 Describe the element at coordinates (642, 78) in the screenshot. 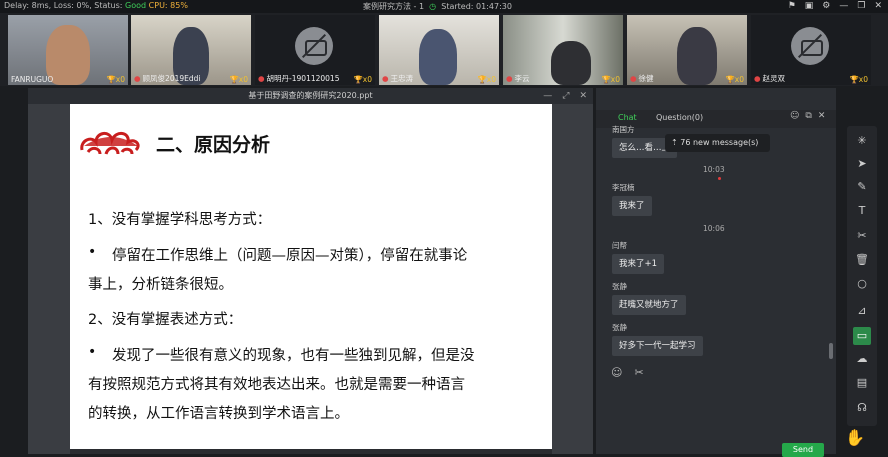

I see `participant-name: ● 徐健` at that location.